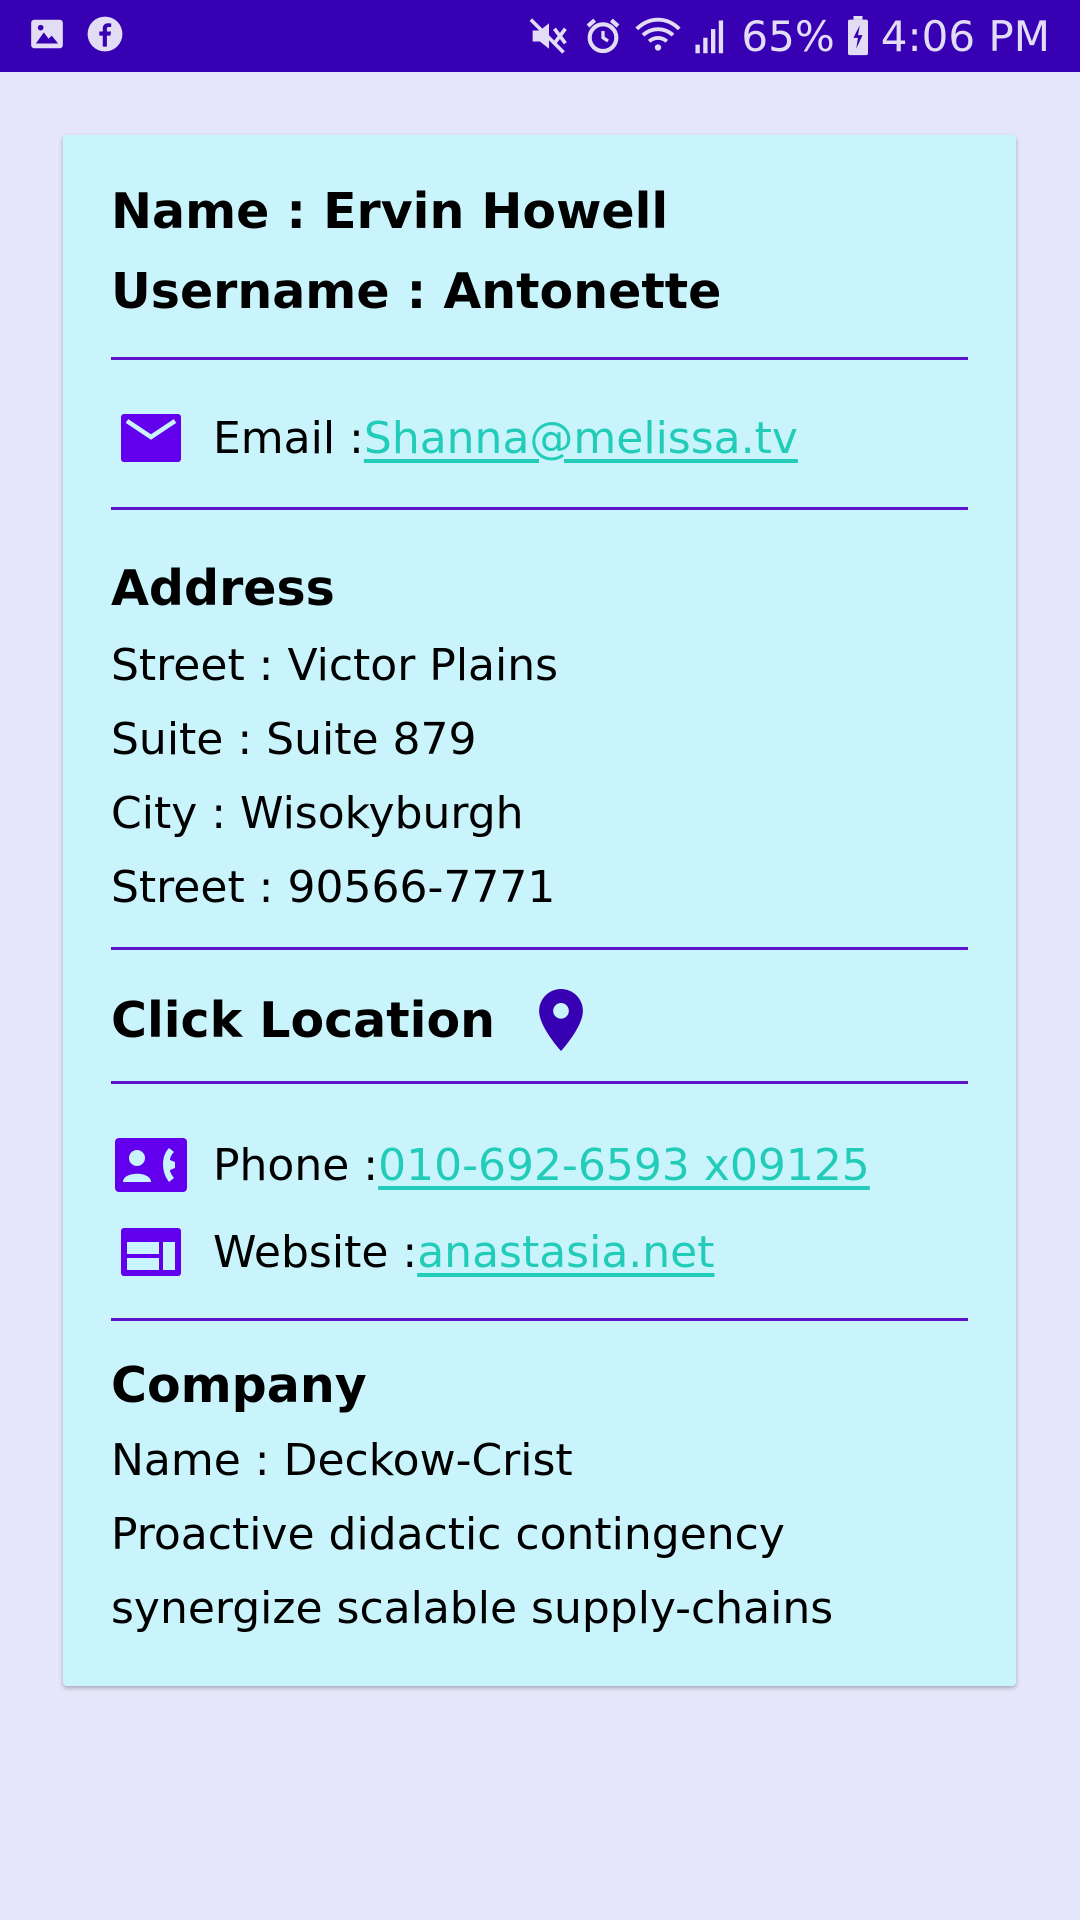 The width and height of the screenshot is (1080, 1920). Describe the element at coordinates (788, 36) in the screenshot. I see `battery-percent: 65%` at that location.